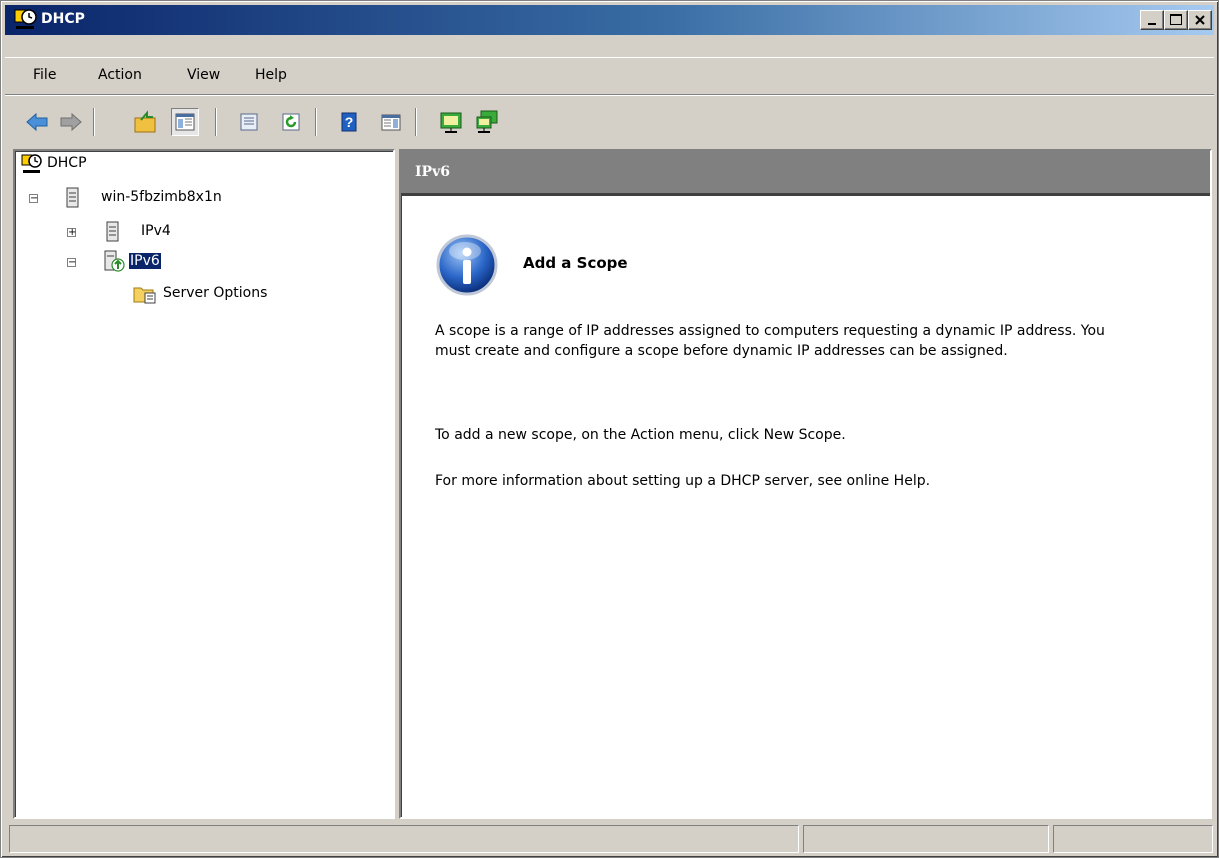 The width and height of the screenshot is (1219, 858). I want to click on show-hide-action-pane-icon, so click(391, 122).